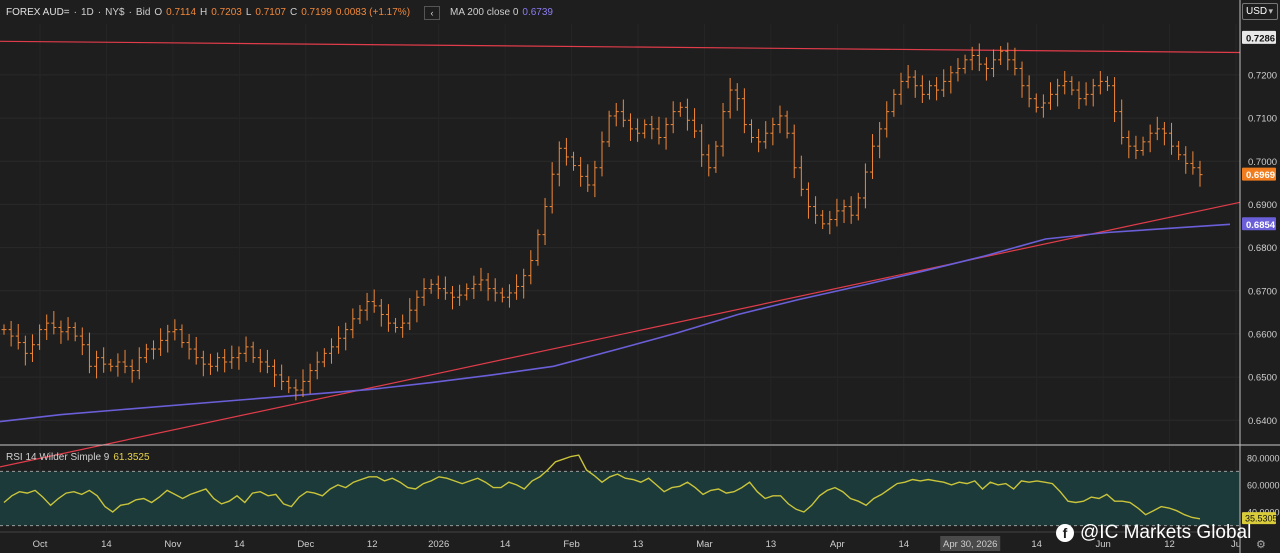 Image resolution: width=1280 pixels, height=553 pixels. Describe the element at coordinates (432, 13) in the screenshot. I see `chevron-left-icon: ‹` at that location.